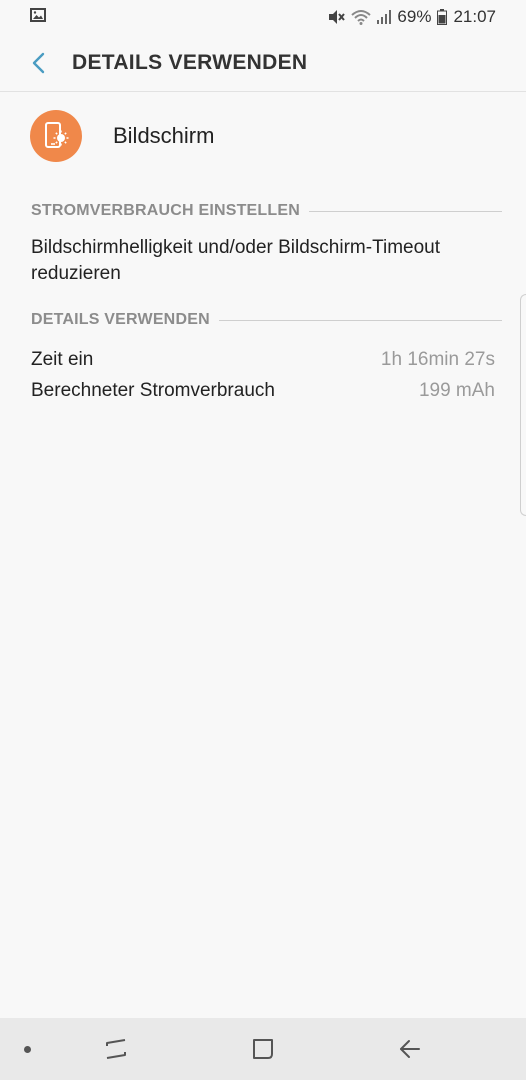  I want to click on home-button, so click(263, 1049).